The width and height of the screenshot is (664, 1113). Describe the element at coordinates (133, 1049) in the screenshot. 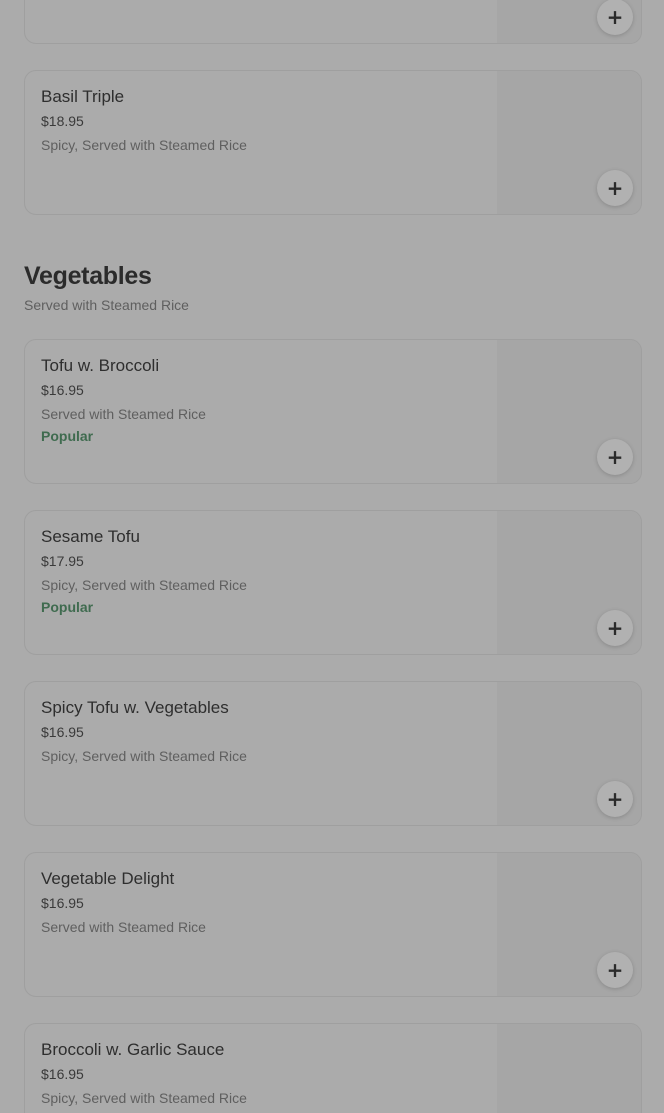

I see `menu-item-name: Broccoli w. Garlic Sauce` at that location.